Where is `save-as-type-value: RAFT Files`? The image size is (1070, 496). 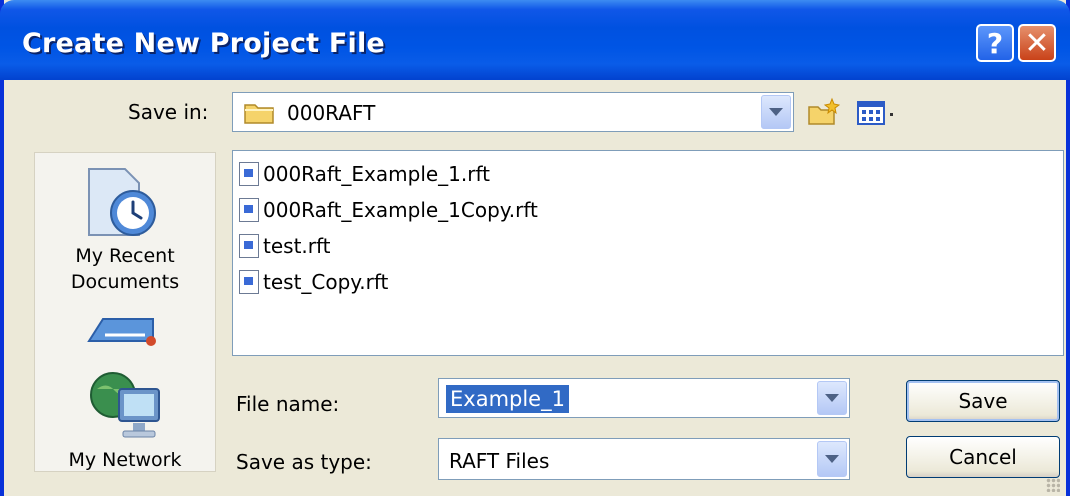
save-as-type-value: RAFT Files is located at coordinates (499, 461).